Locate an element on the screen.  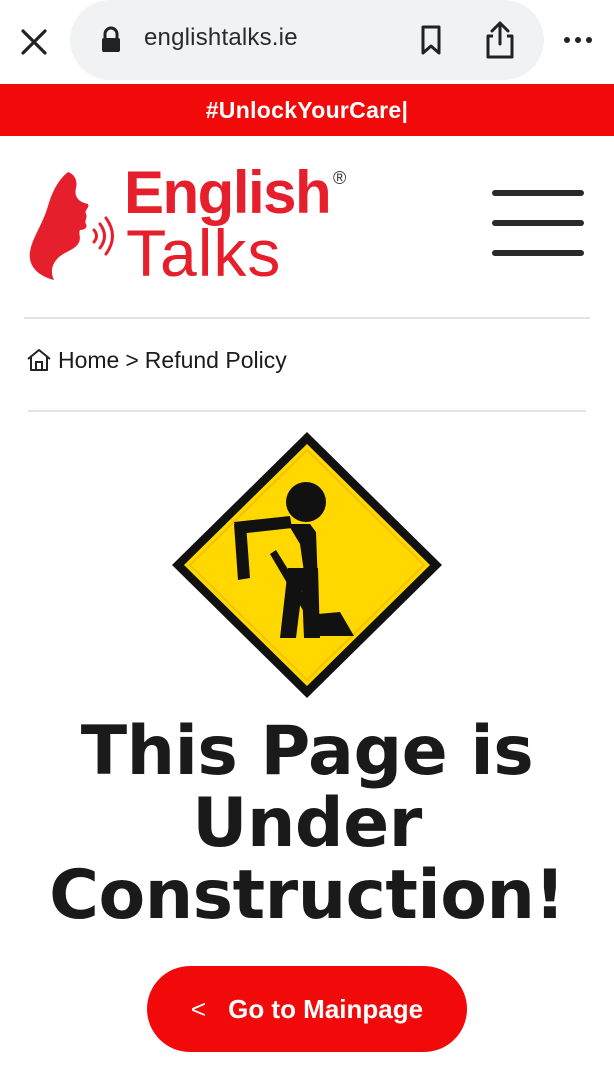
registered-mark: ® is located at coordinates (340, 178).